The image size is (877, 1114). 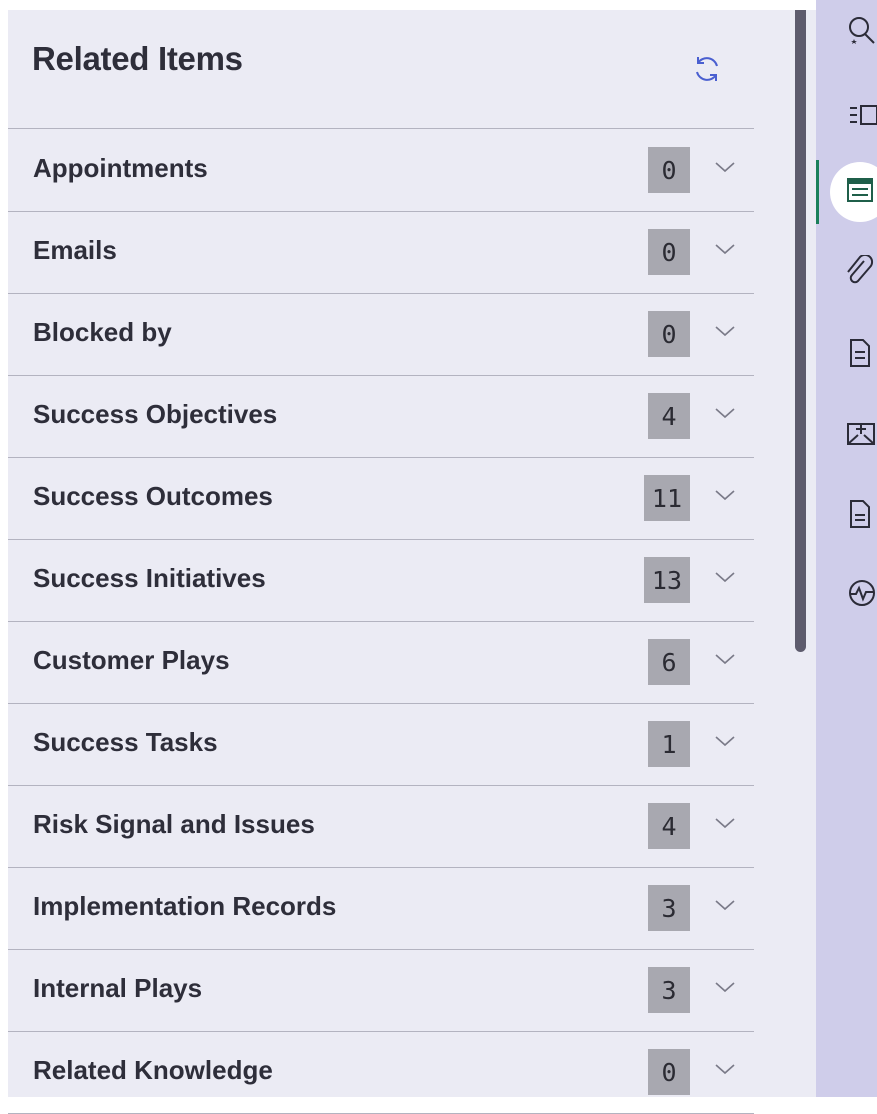 What do you see at coordinates (669, 662) in the screenshot?
I see `count-badge: 6` at bounding box center [669, 662].